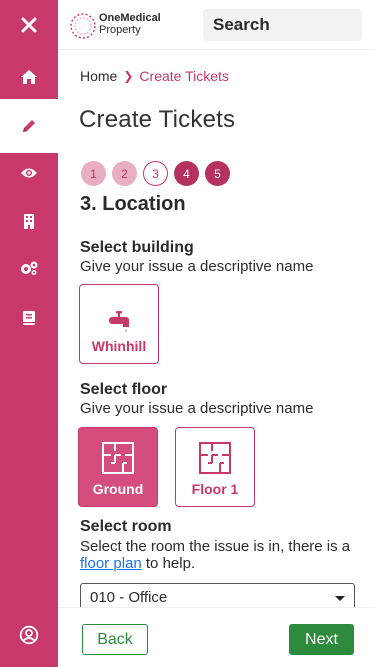 This screenshot has height=667, width=375. What do you see at coordinates (118, 489) in the screenshot?
I see `floor-option-label: Ground` at bounding box center [118, 489].